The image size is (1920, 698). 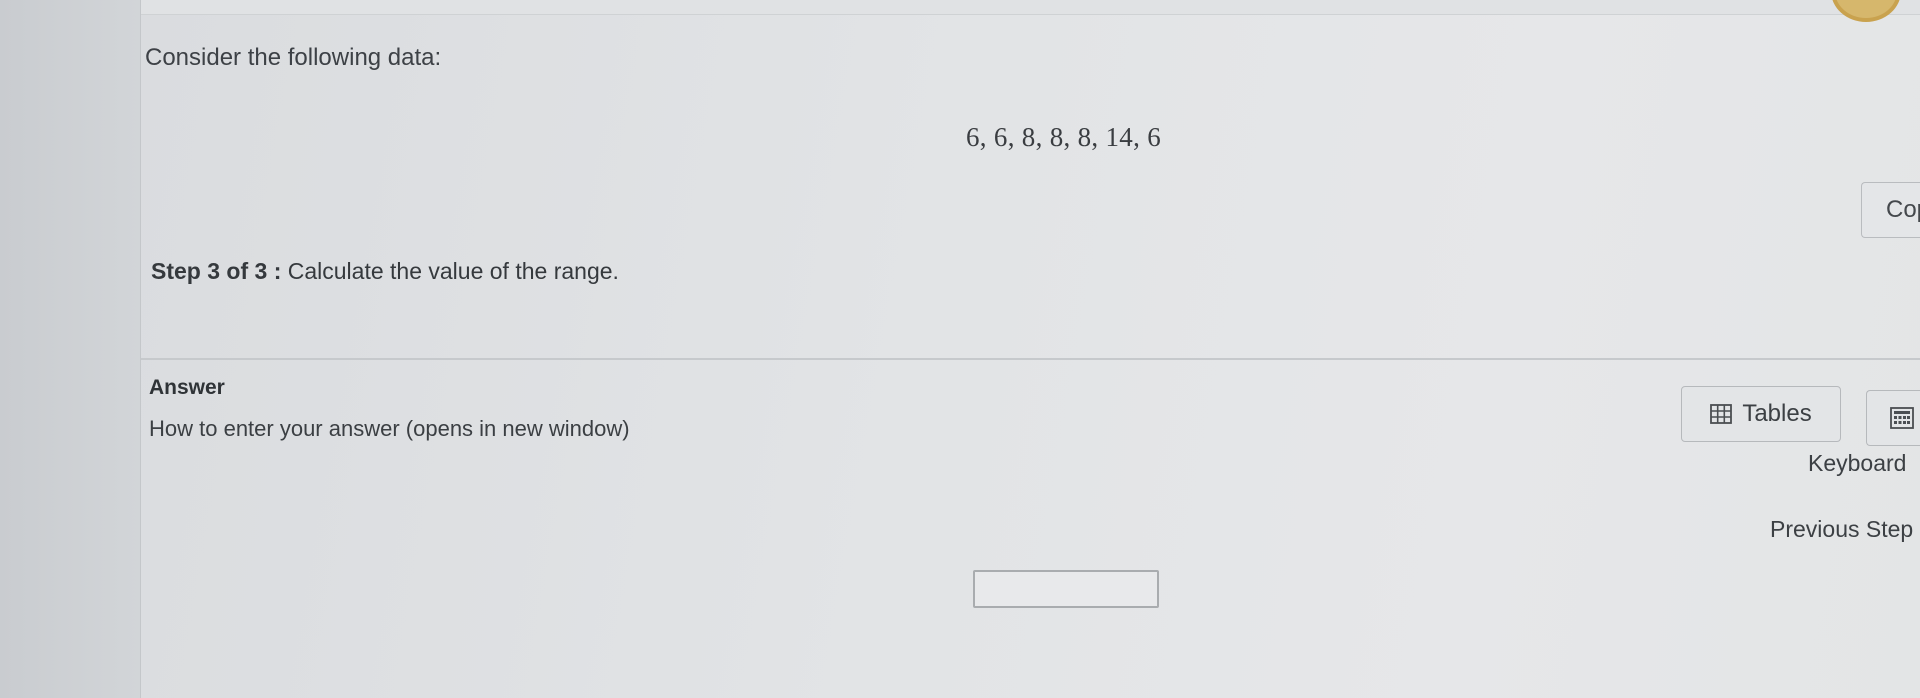 What do you see at coordinates (70, 349) in the screenshot?
I see `left-gutter` at bounding box center [70, 349].